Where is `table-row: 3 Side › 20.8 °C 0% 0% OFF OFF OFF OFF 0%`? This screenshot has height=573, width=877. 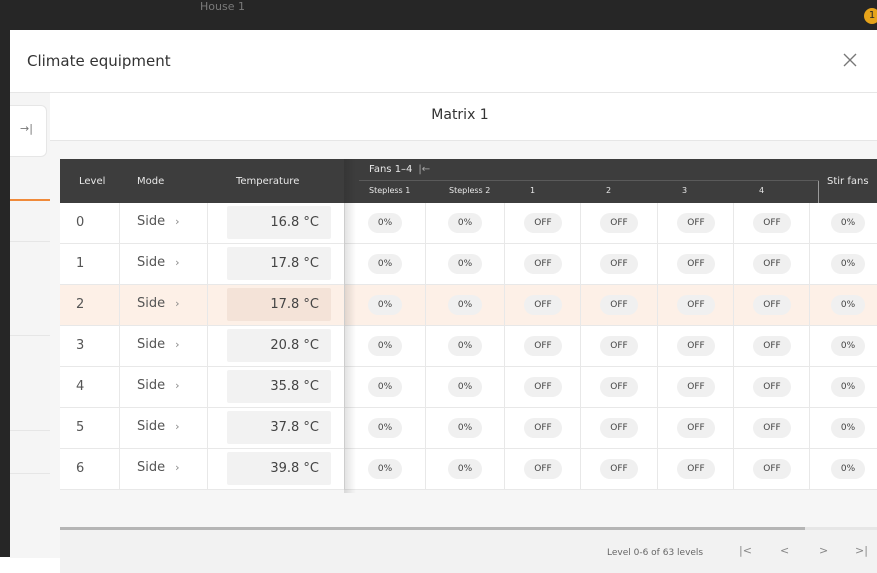 table-row: 3 Side › 20.8 °C 0% 0% OFF OFF OFF OFF 0% is located at coordinates (468, 346).